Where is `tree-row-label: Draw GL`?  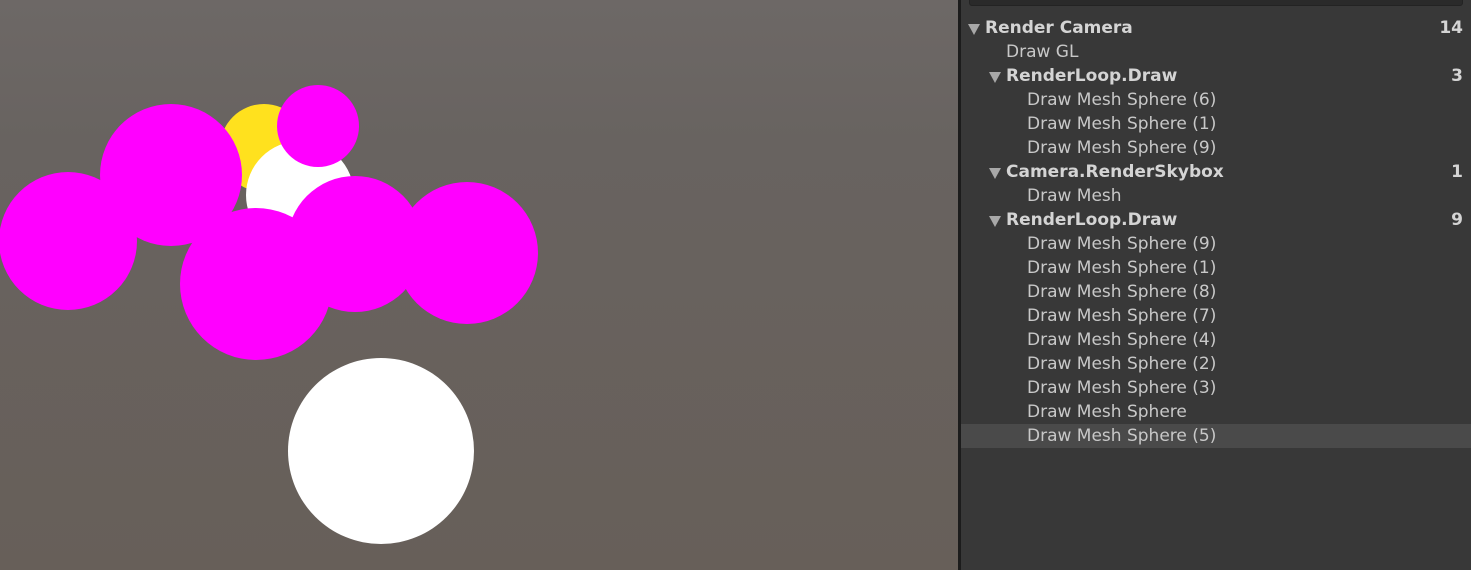
tree-row-label: Draw GL is located at coordinates (1042, 52).